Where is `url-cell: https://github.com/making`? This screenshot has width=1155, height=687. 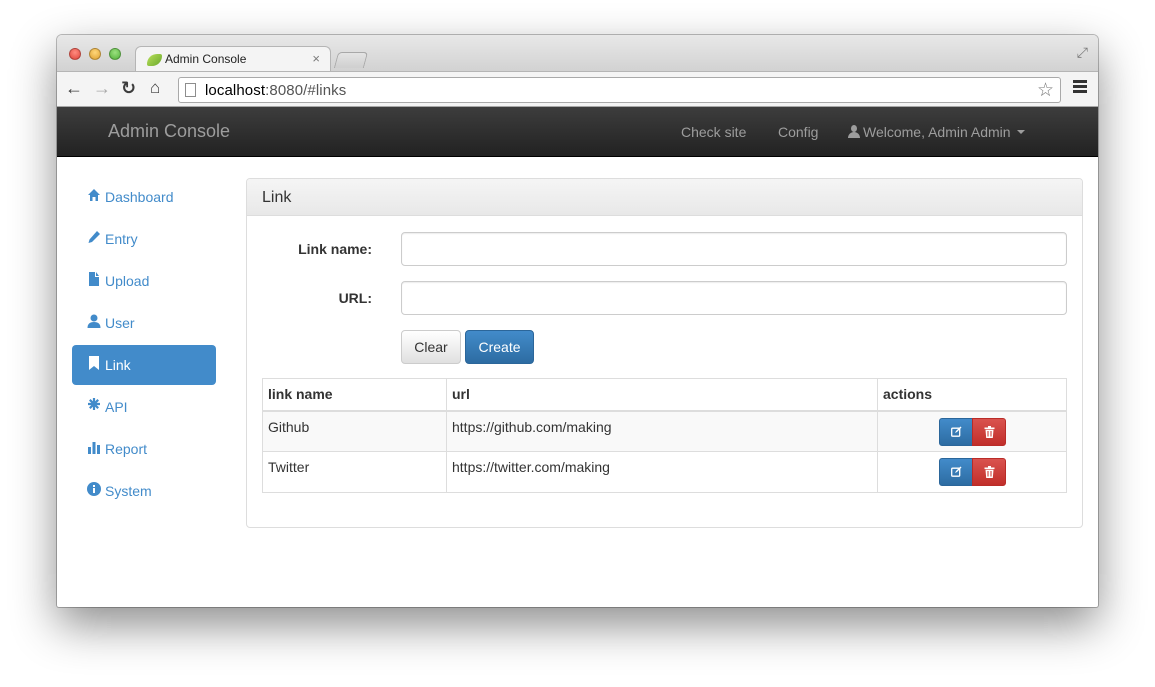
url-cell: https://github.com/making is located at coordinates (662, 431).